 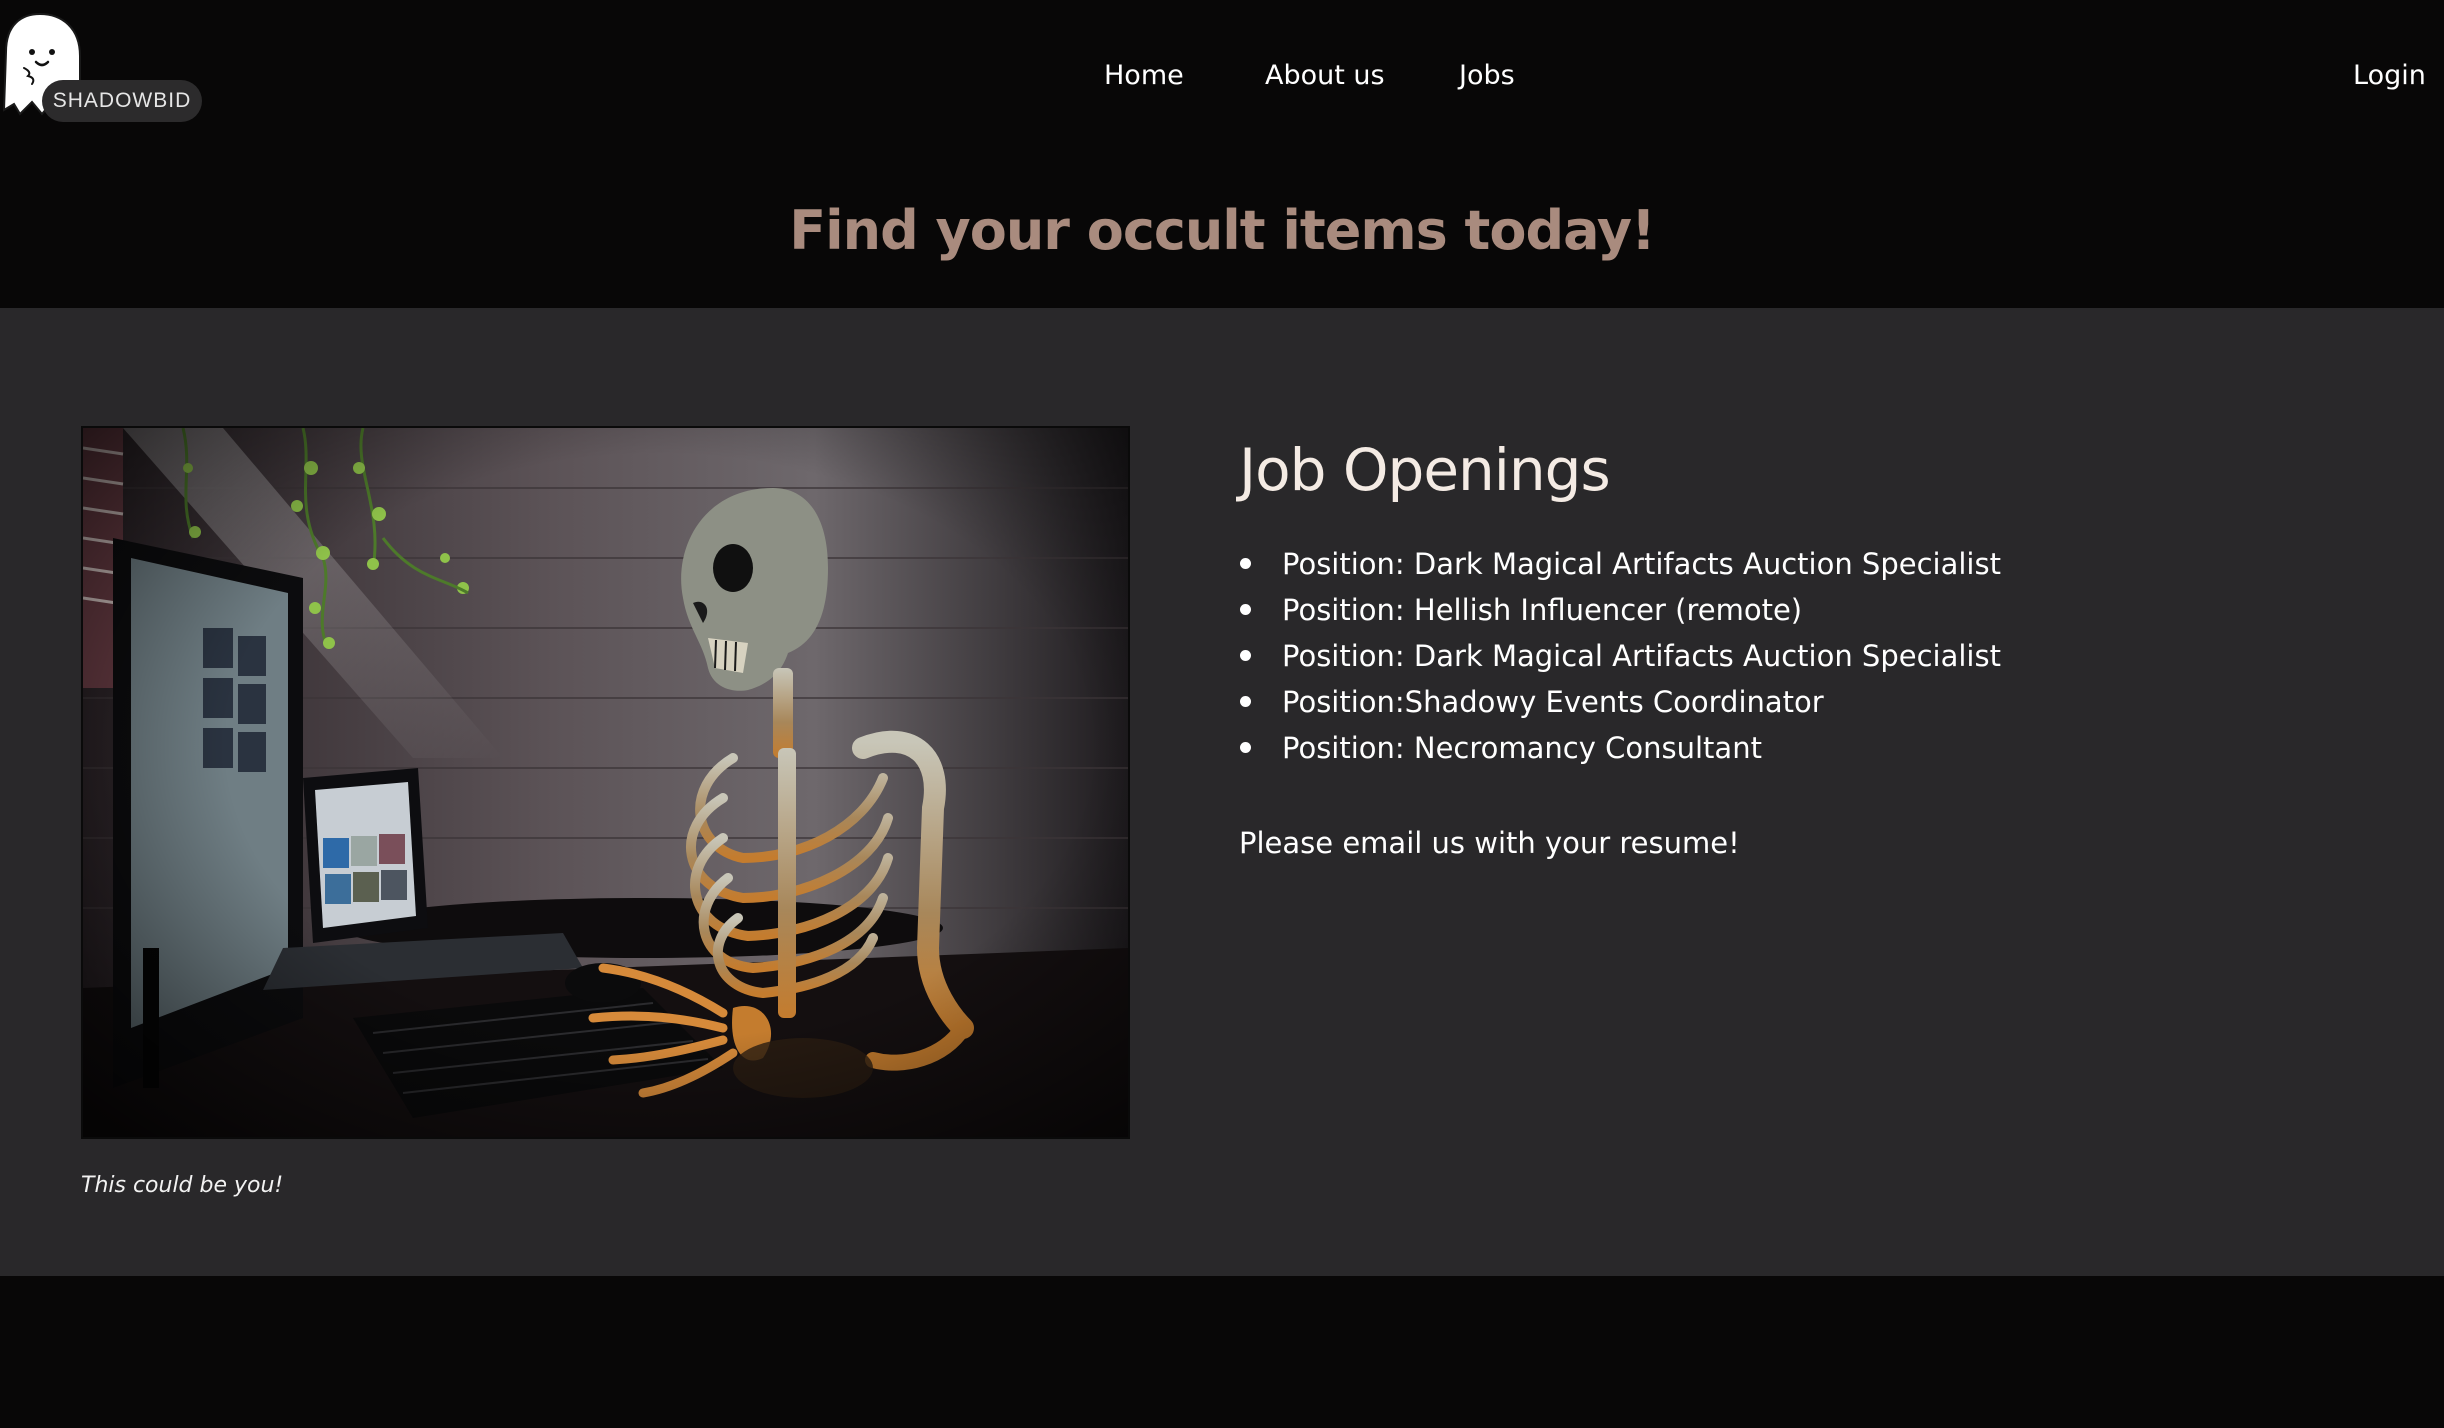 I want to click on nav-link-jobs: Jobs, so click(x=1487, y=76).